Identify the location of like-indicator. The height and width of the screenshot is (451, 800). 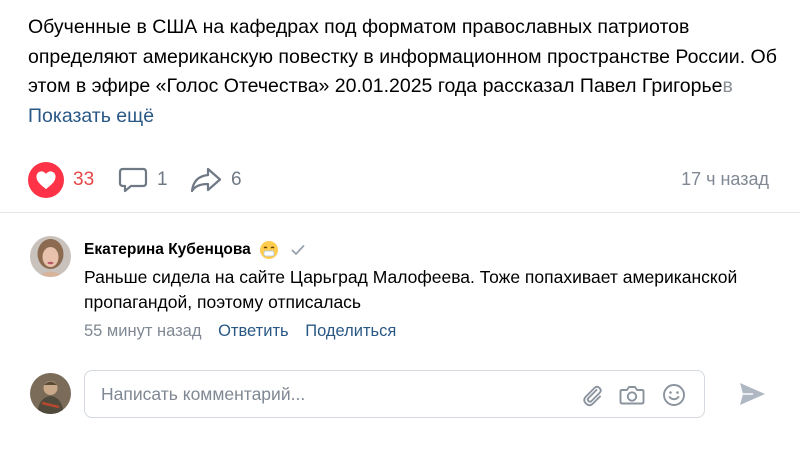
(46, 180).